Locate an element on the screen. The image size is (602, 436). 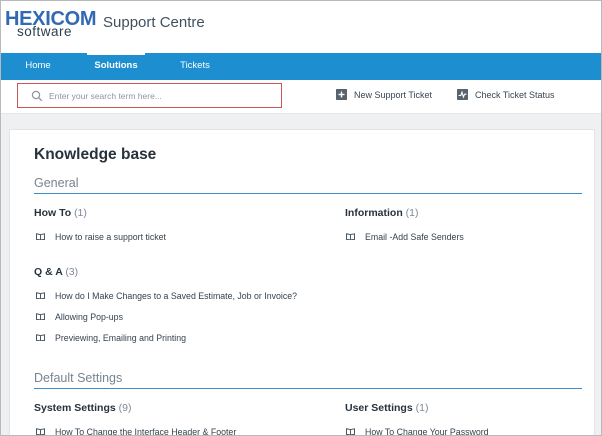
category-user-settings: User Settings (1) is located at coordinates (386, 408).